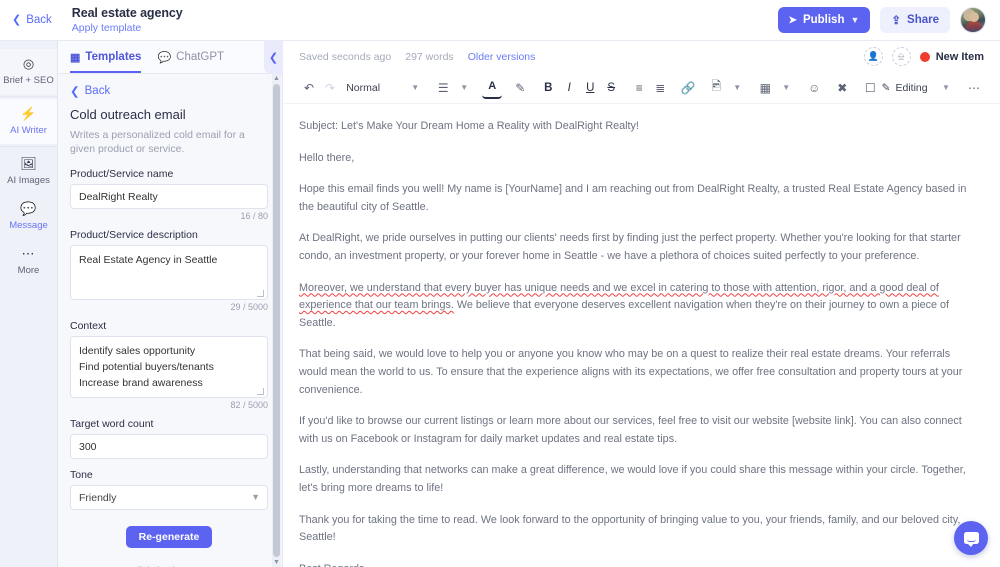 The image size is (1000, 567). What do you see at coordinates (842, 88) in the screenshot?
I see `clear-format-icon: ✖` at bounding box center [842, 88].